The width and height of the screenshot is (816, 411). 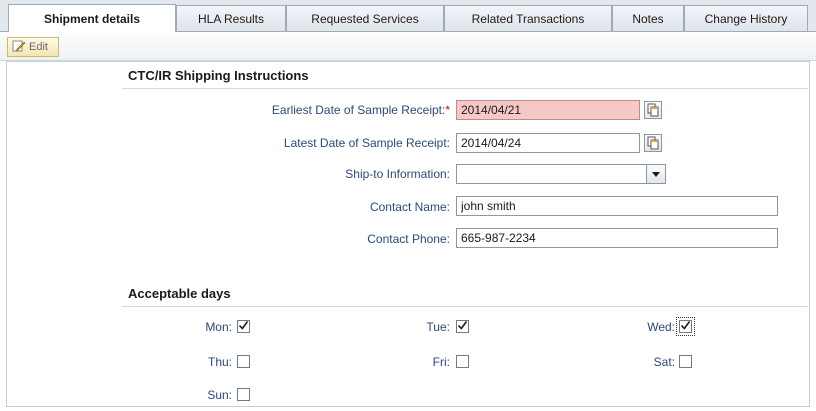 I want to click on shipto-select, so click(x=561, y=174).